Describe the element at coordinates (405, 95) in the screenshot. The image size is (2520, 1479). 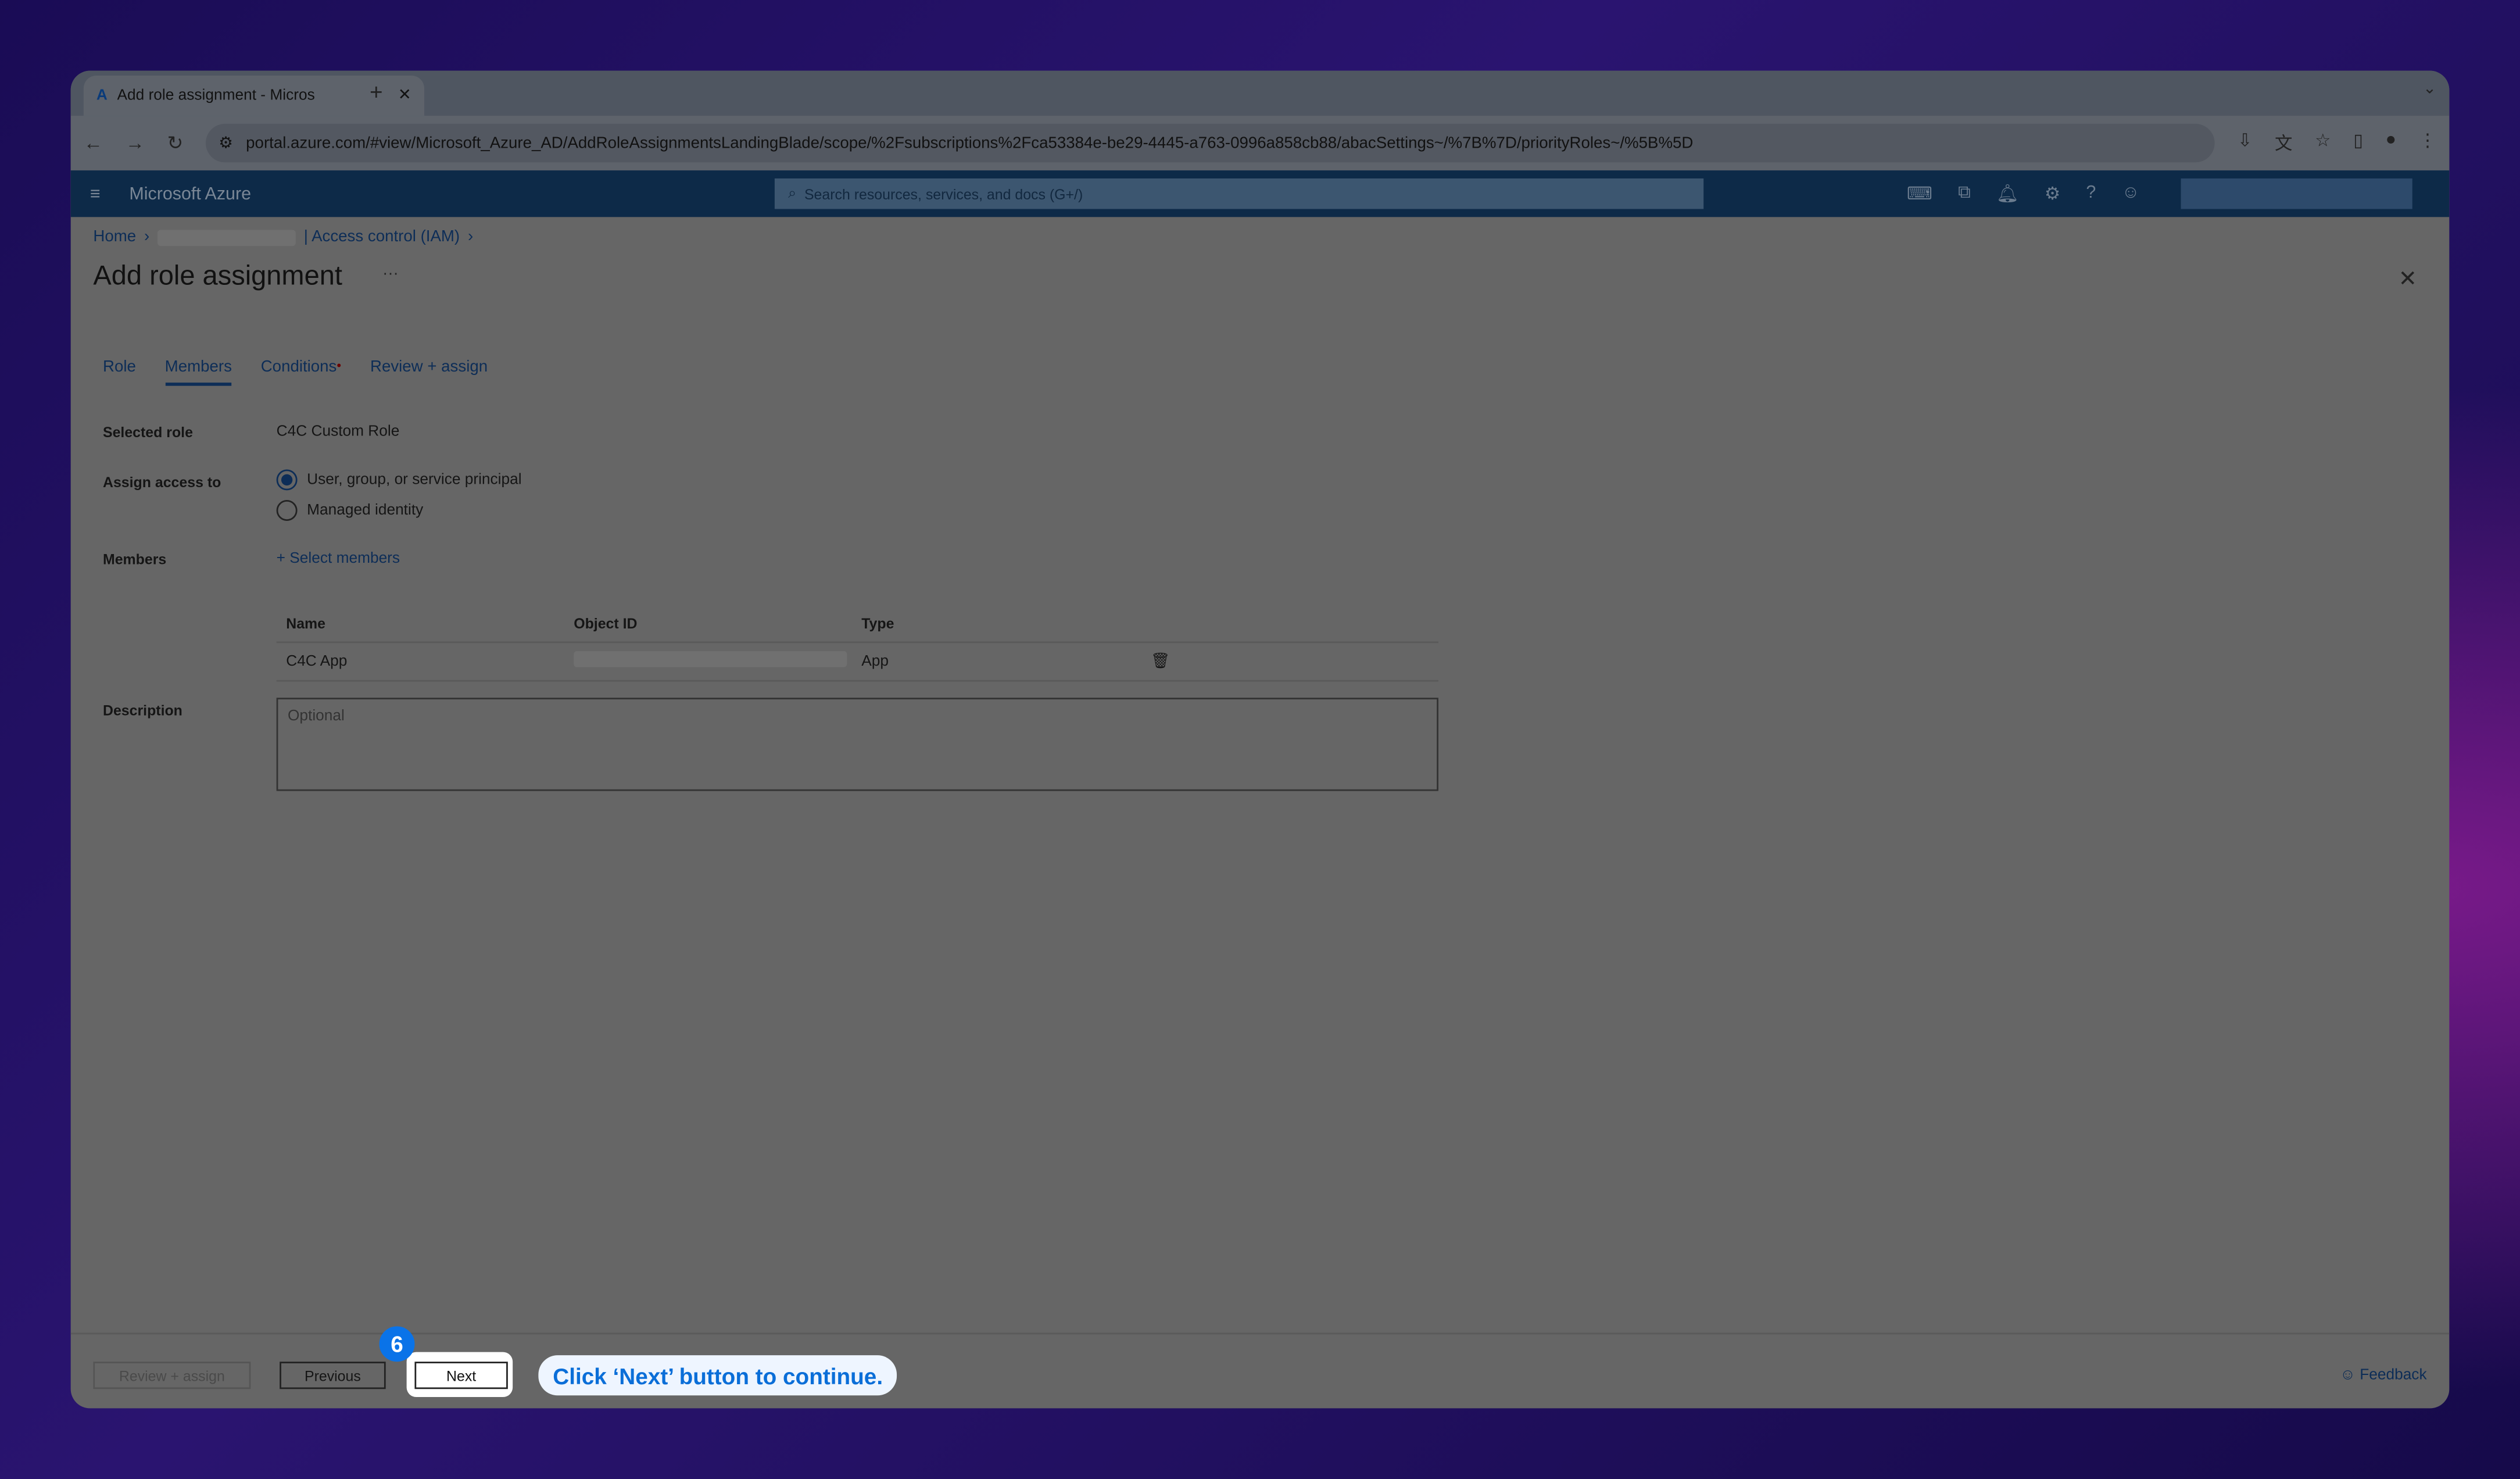
I see `close-tab-icon: ✕` at that location.